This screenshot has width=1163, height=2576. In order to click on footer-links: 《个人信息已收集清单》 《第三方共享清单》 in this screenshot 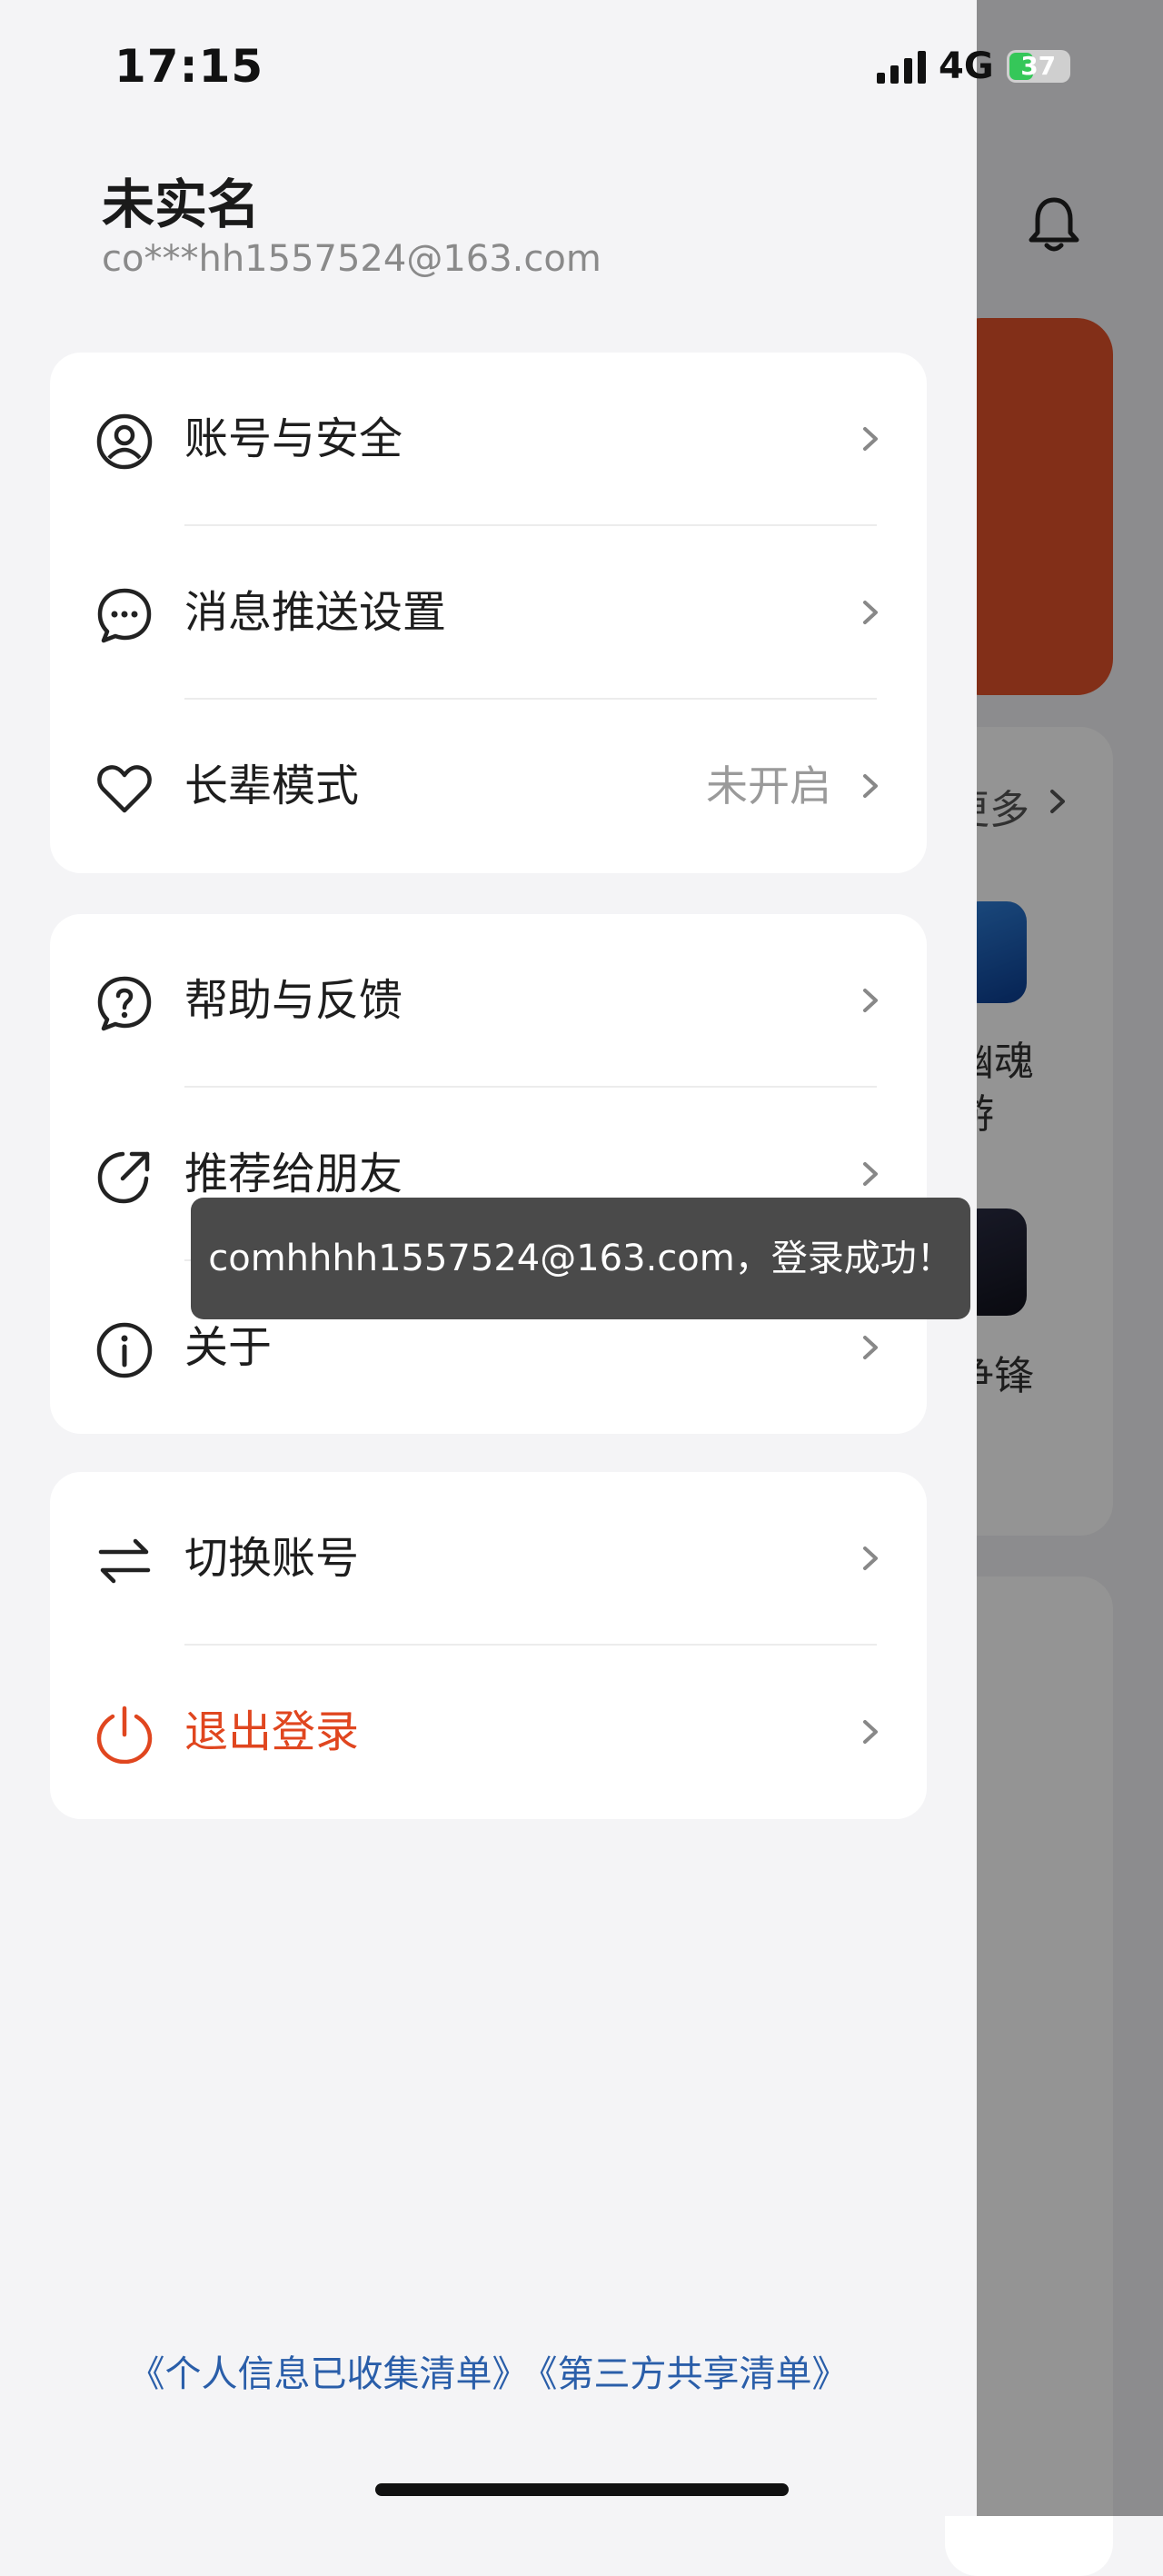, I will do `click(488, 2370)`.